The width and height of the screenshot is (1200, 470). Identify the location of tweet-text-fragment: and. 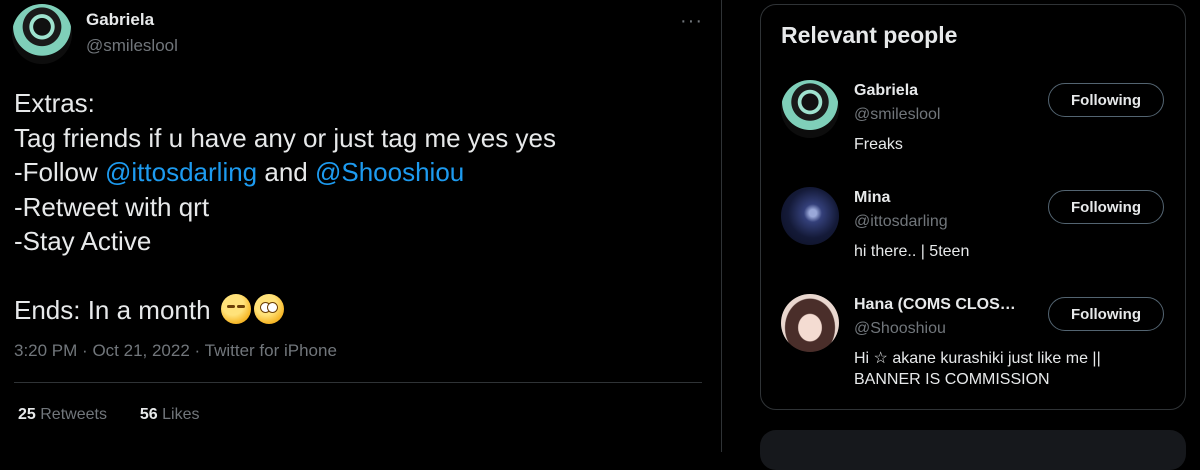
(286, 172).